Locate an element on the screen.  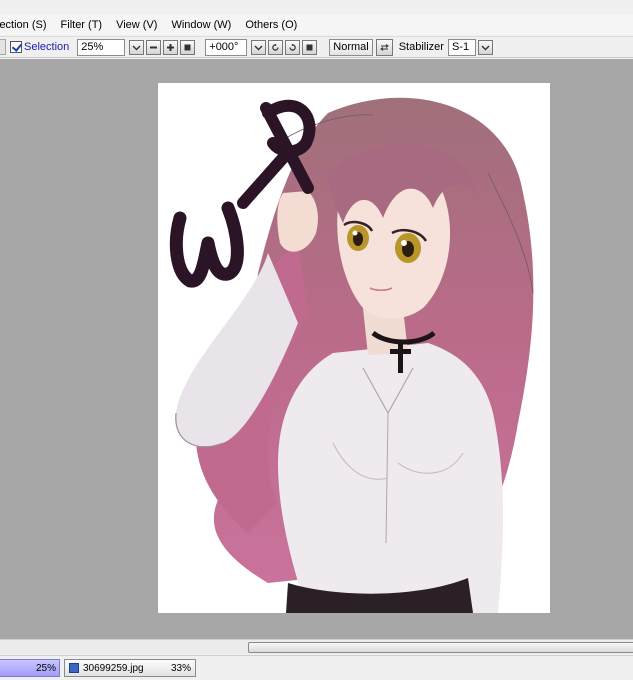
stabilizer-dropdown-button is located at coordinates (485, 47).